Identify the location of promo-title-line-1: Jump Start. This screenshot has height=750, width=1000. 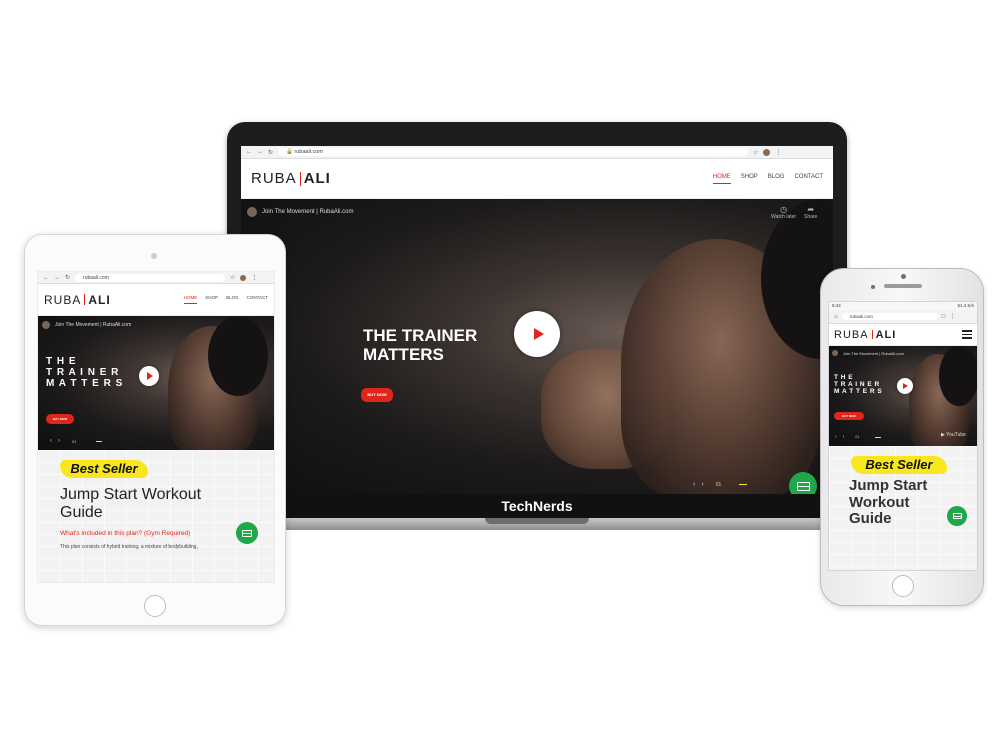
(888, 485).